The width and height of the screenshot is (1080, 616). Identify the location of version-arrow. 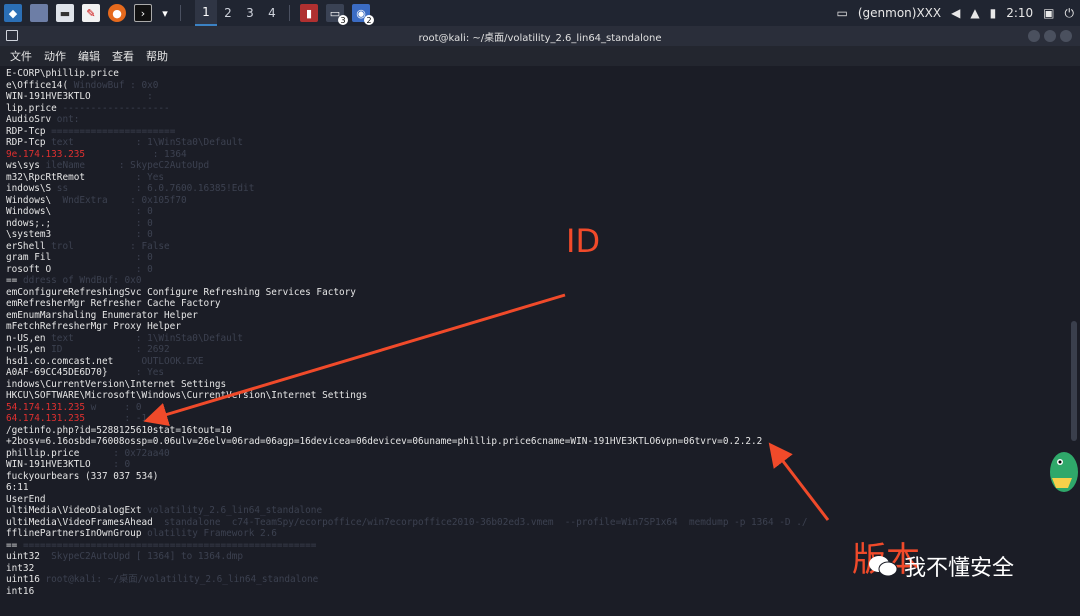
(799, 481).